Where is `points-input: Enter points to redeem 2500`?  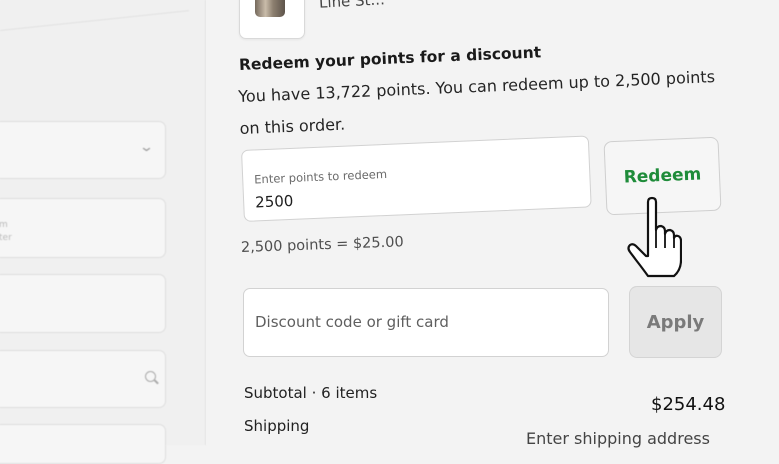 points-input: Enter points to redeem 2500 is located at coordinates (416, 178).